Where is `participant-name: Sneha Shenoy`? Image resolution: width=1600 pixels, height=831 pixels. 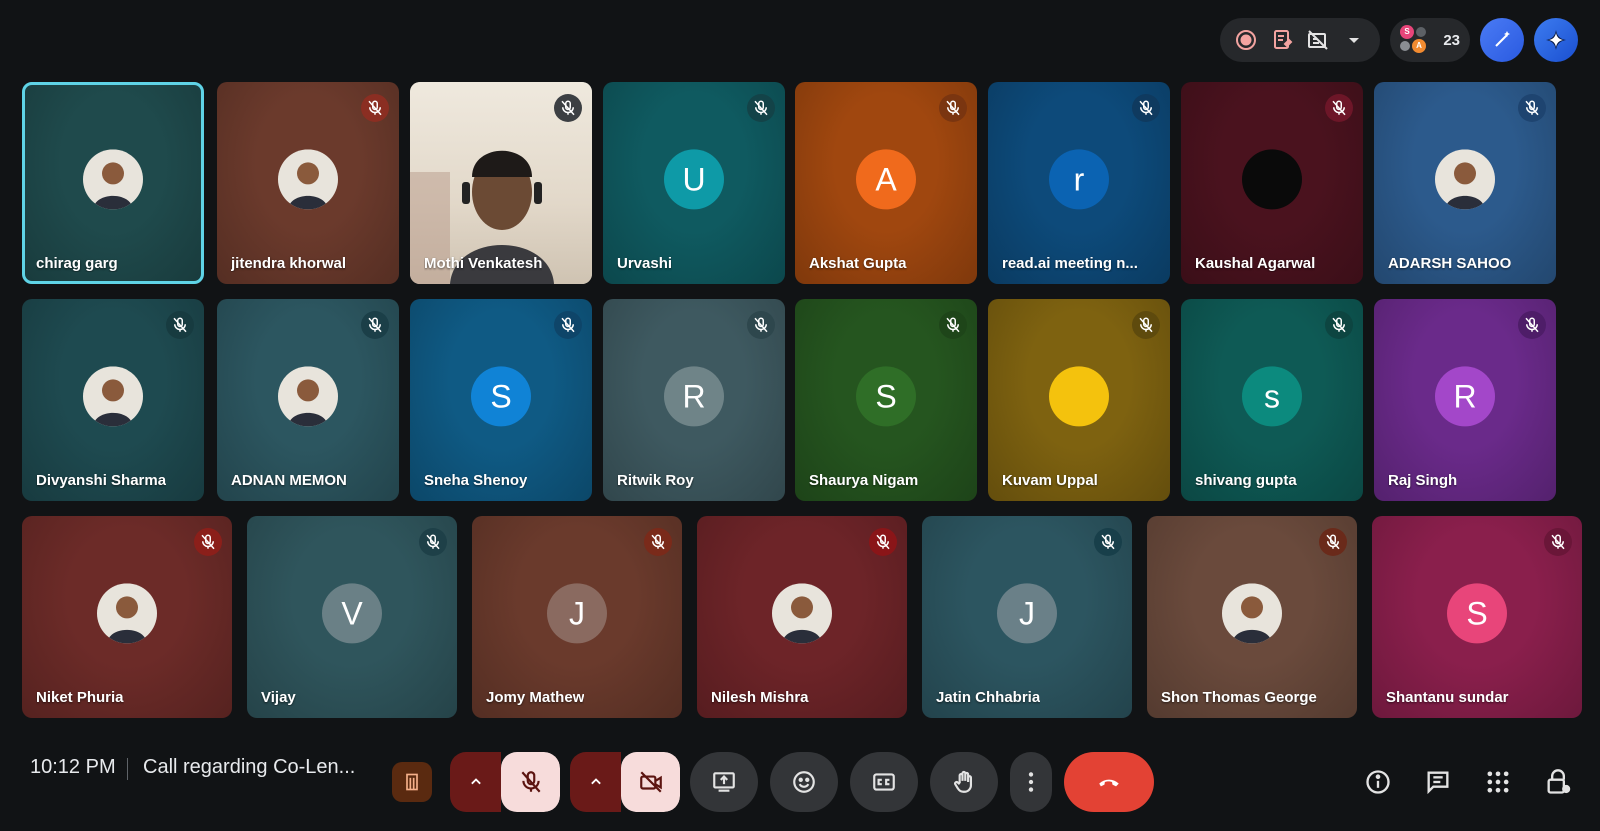 participant-name: Sneha Shenoy is located at coordinates (476, 480).